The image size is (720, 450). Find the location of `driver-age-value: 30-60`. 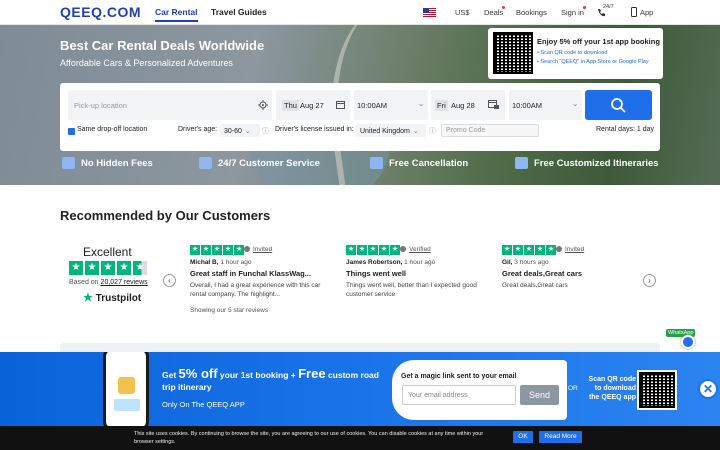

driver-age-value: 30-60 is located at coordinates (233, 131).